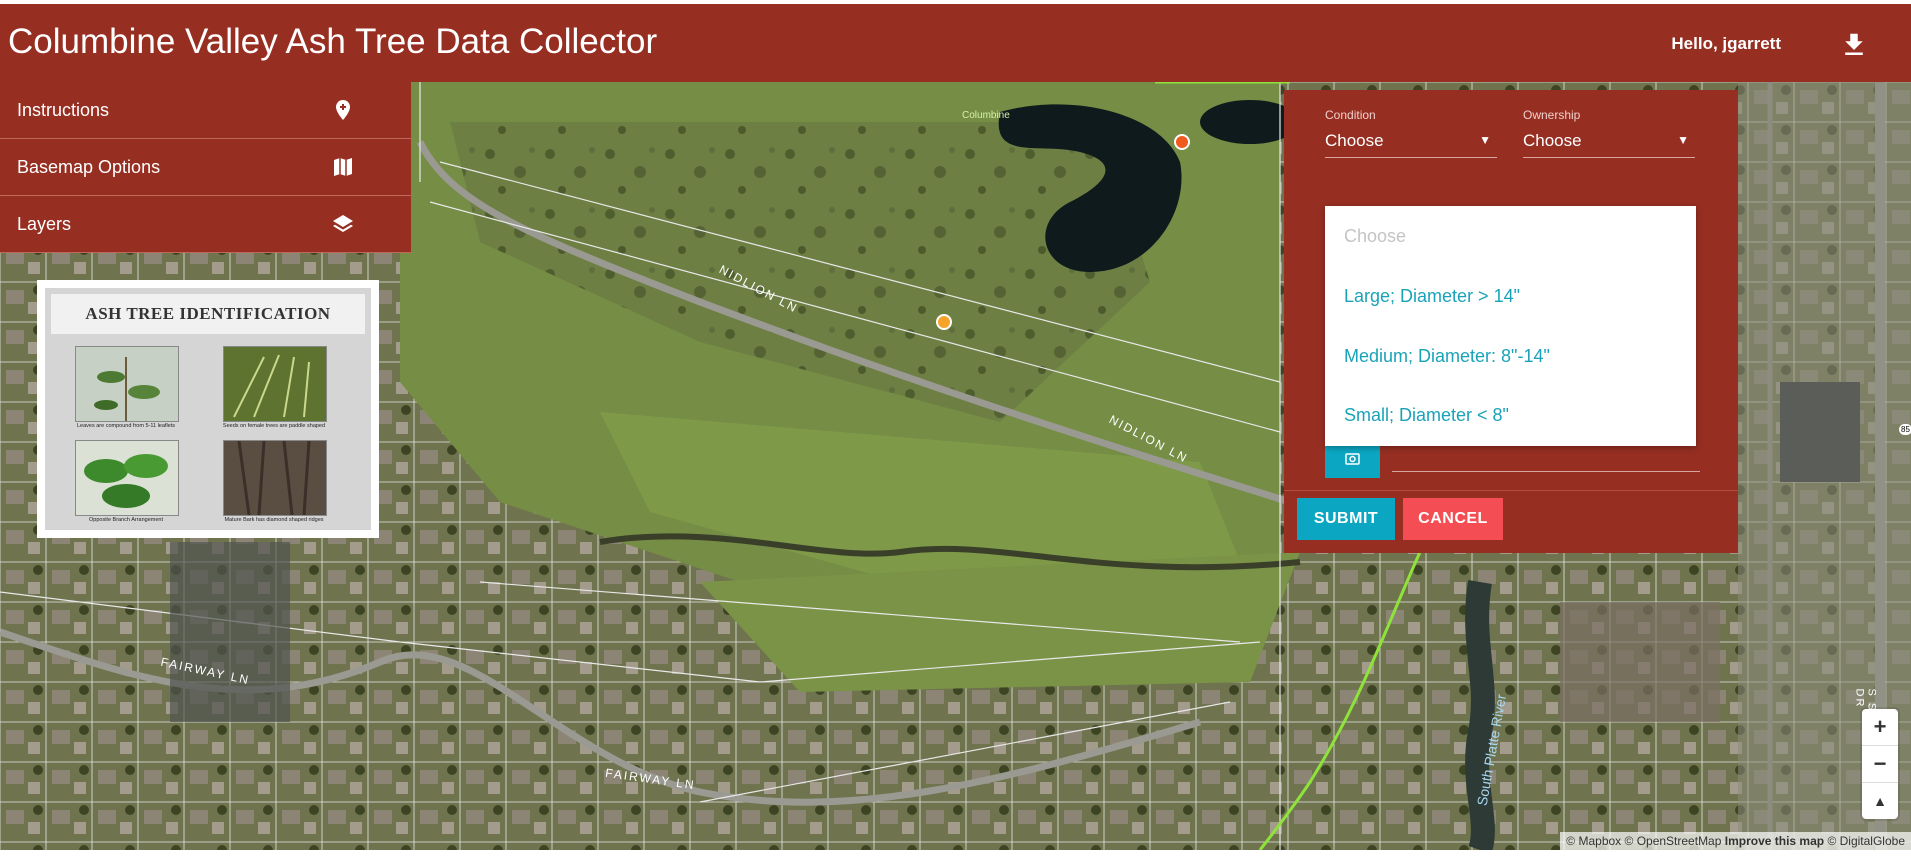 The height and width of the screenshot is (857, 1911). Describe the element at coordinates (1854, 45) in the screenshot. I see `download-icon` at that location.